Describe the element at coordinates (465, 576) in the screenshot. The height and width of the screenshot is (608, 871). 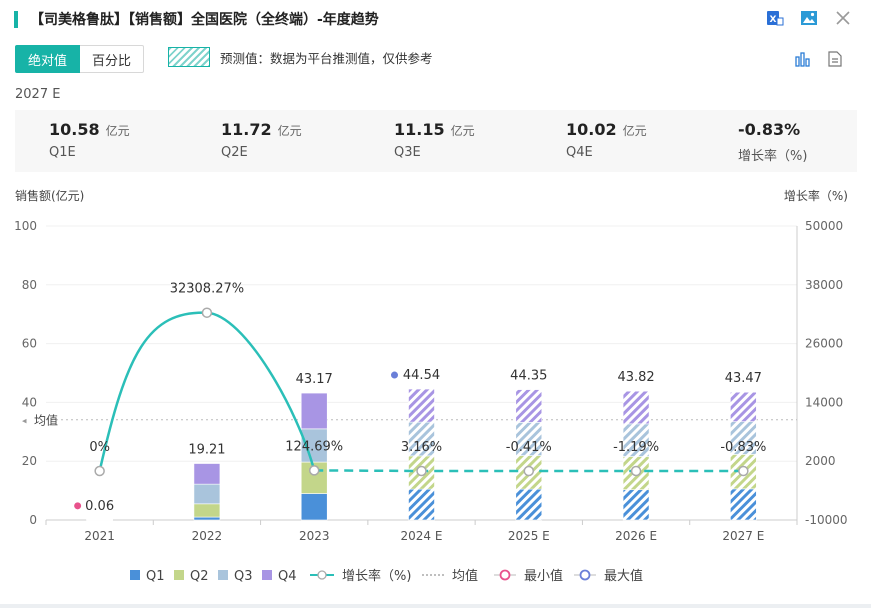
I see `legend-label: 均值` at that location.